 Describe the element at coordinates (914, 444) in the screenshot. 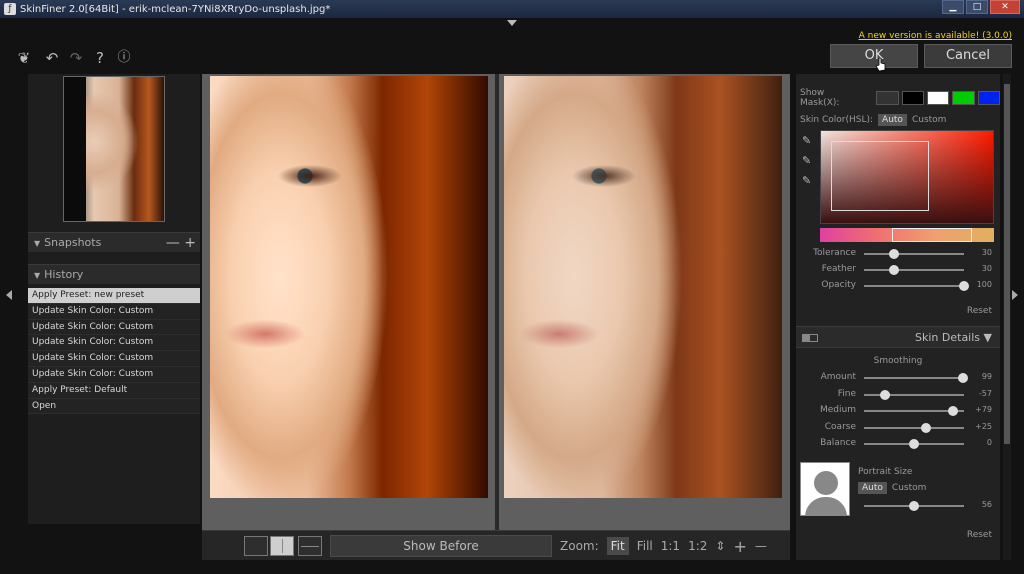

I see `balance-slider-knob` at that location.